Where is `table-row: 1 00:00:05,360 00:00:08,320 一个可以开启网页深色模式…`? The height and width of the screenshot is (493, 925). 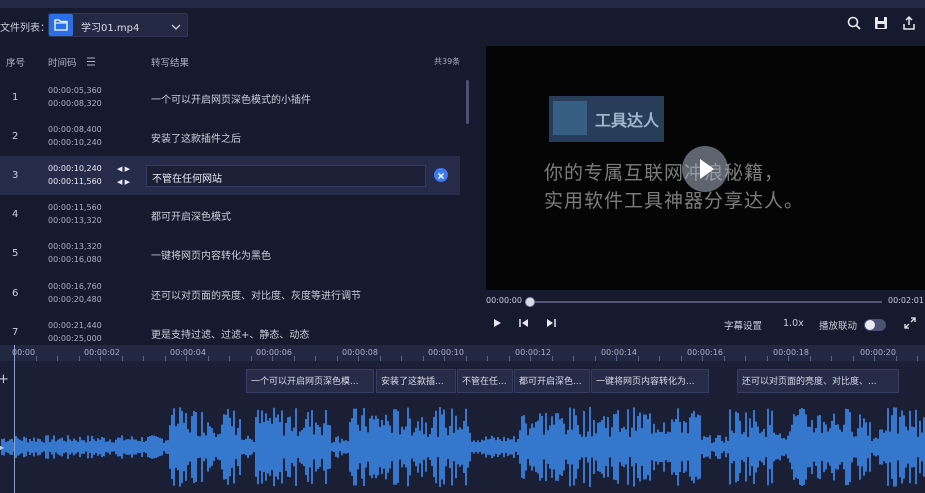 table-row: 1 00:00:05,360 00:00:08,320 一个可以开启网页深色模式… is located at coordinates (230, 97).